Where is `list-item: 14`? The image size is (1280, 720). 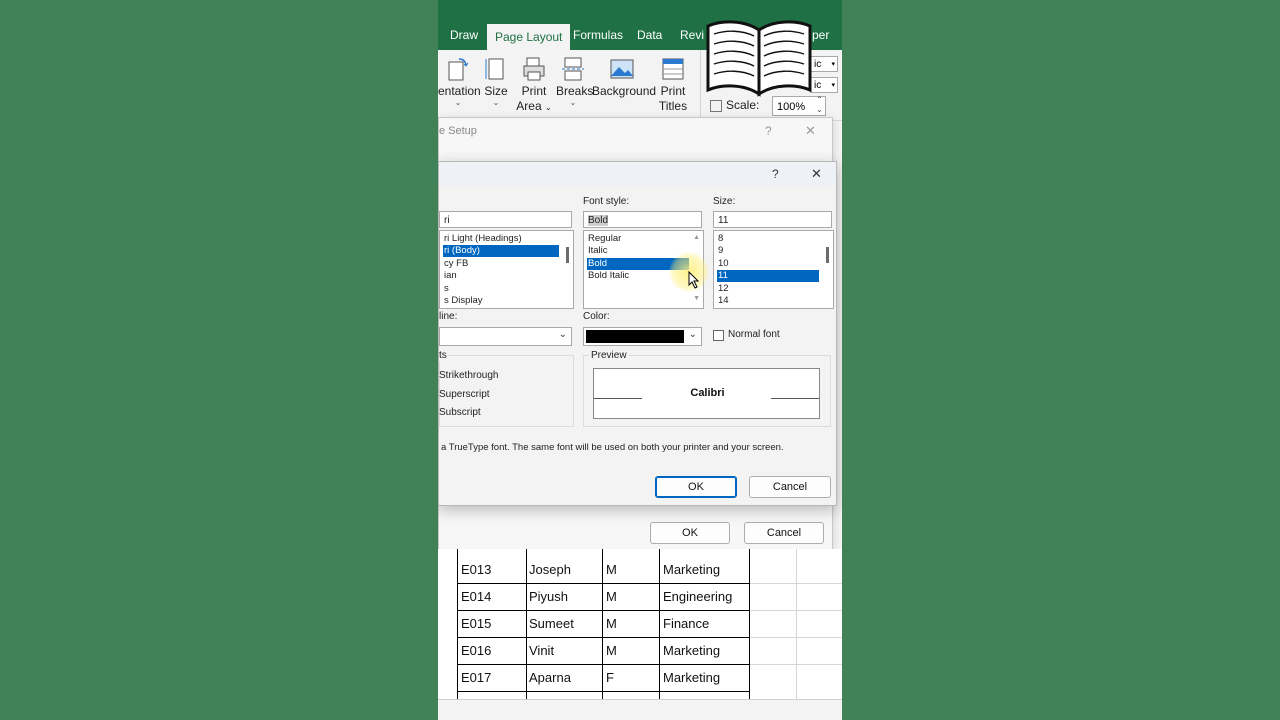 list-item: 14 is located at coordinates (768, 301).